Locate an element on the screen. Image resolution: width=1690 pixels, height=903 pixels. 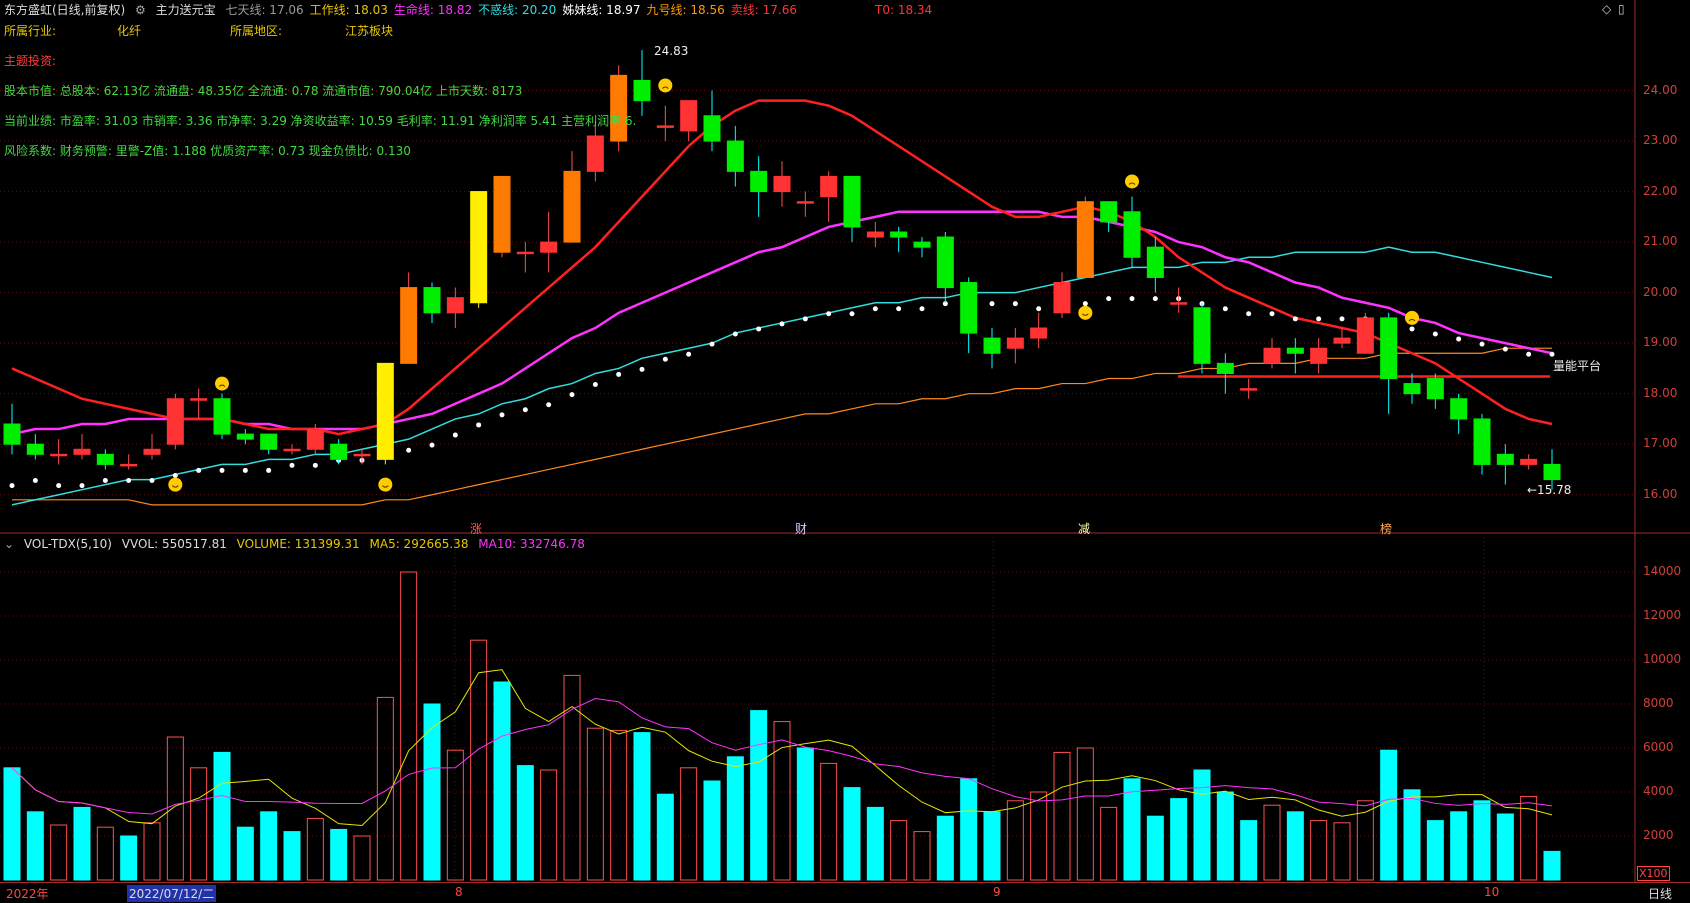
price-tick: 23.00 is located at coordinates (1660, 140).